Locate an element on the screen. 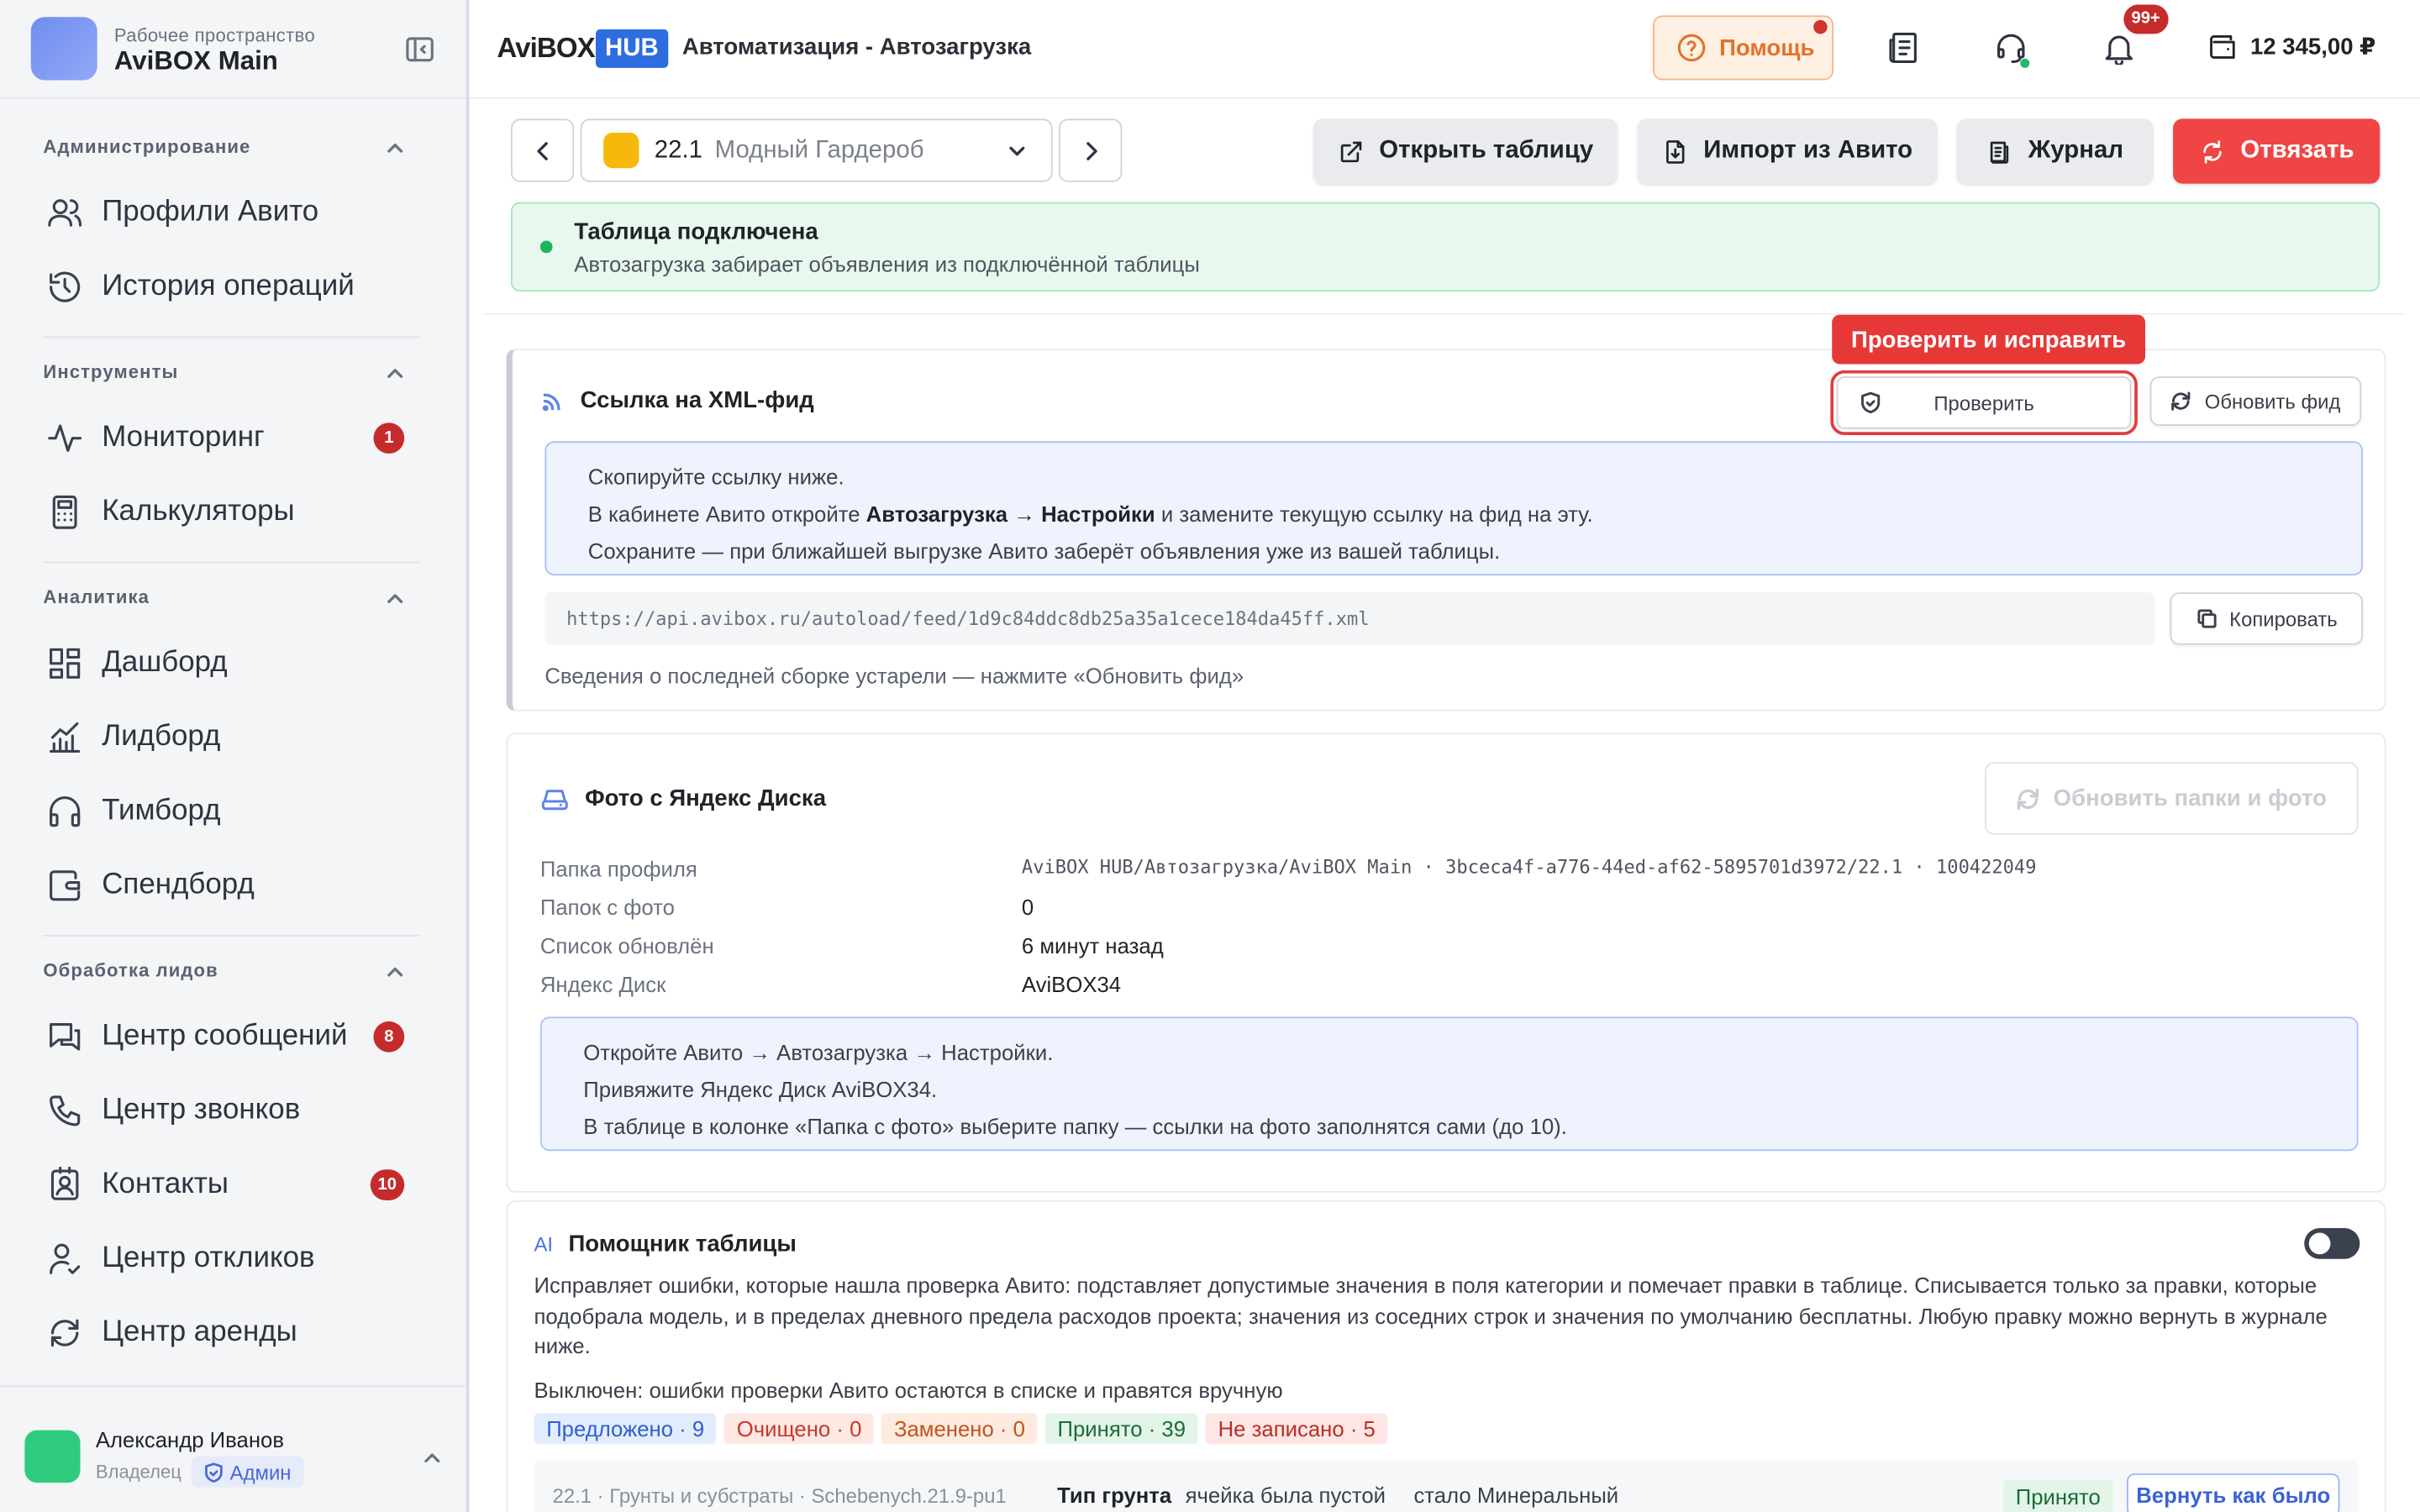 Image resolution: width=2420 pixels, height=1512 pixels. shield-icon is located at coordinates (214, 1472).